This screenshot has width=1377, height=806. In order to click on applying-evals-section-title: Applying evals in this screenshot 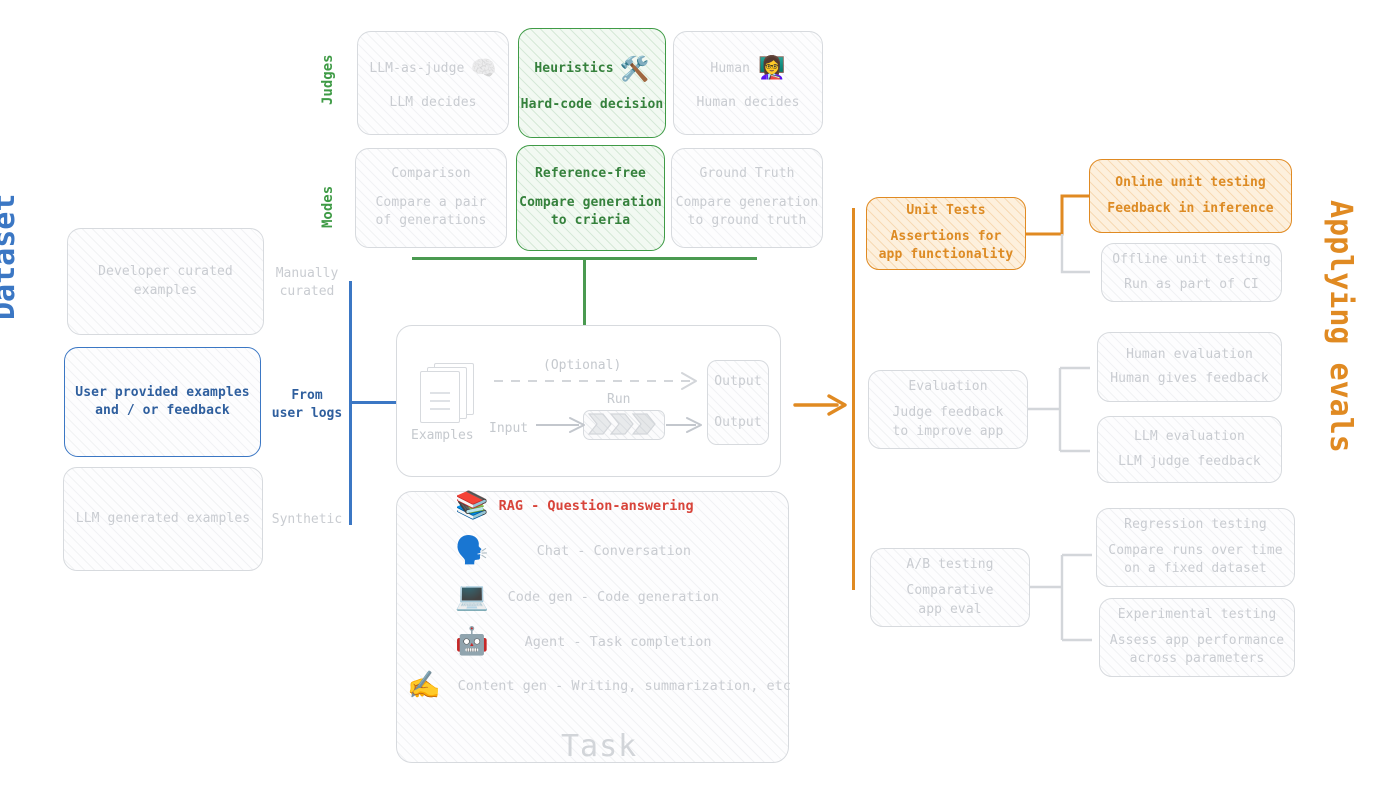, I will do `click(1340, 326)`.